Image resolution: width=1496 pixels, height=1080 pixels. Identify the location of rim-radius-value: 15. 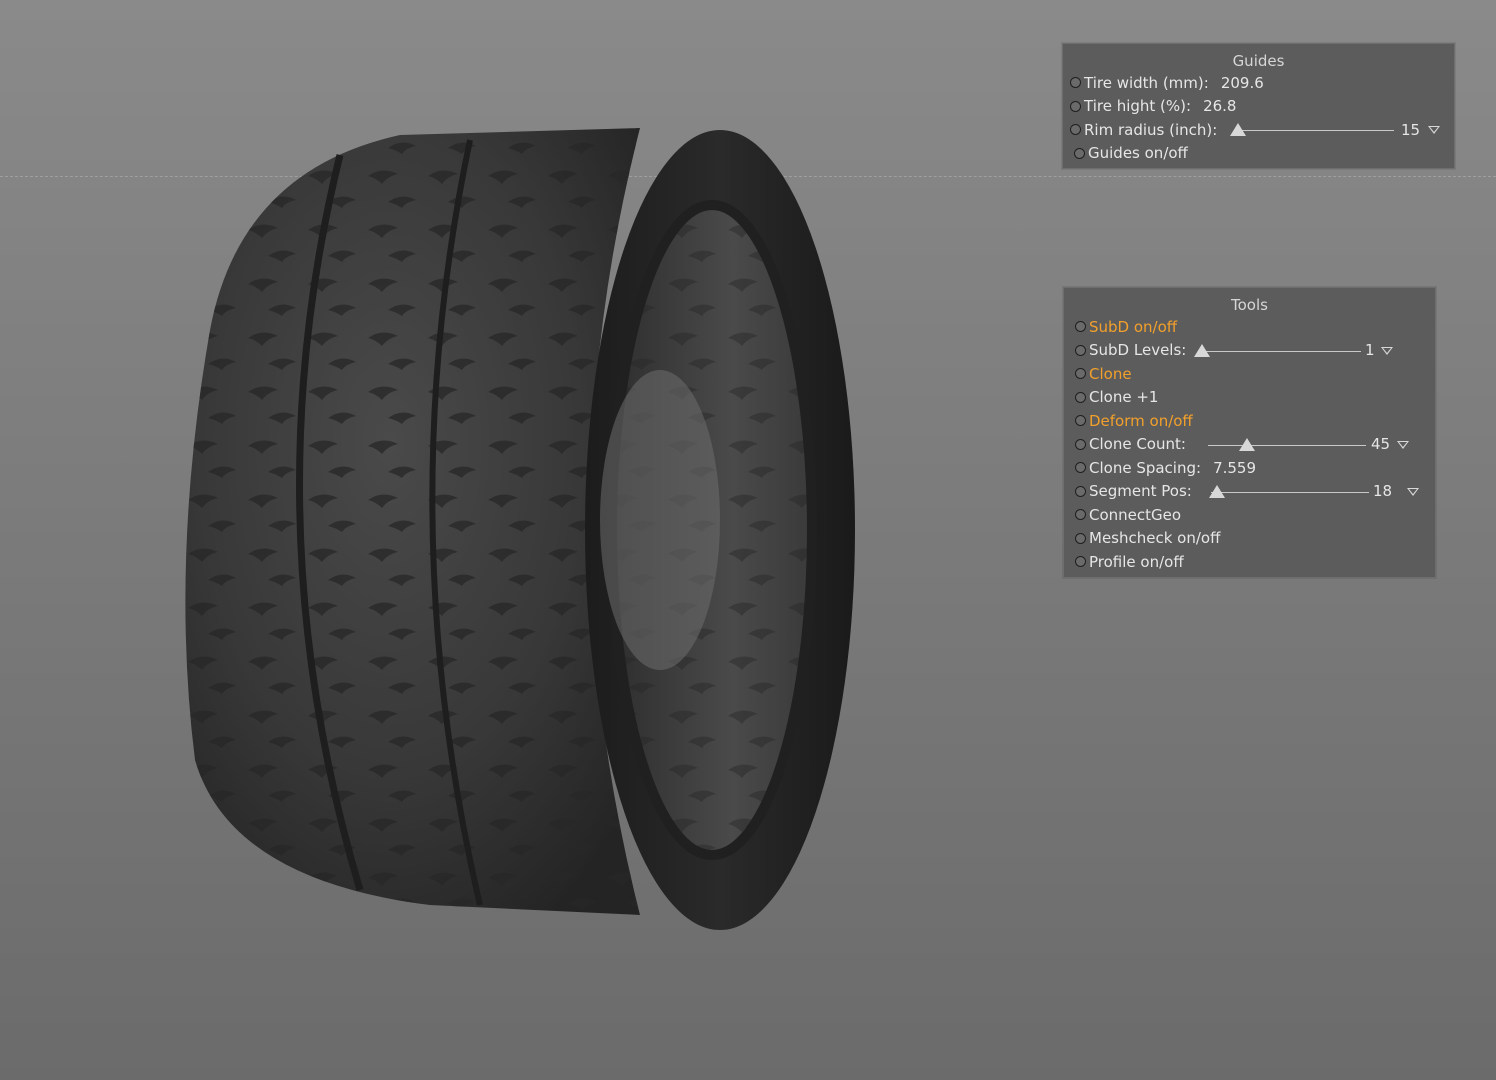
(1410, 130).